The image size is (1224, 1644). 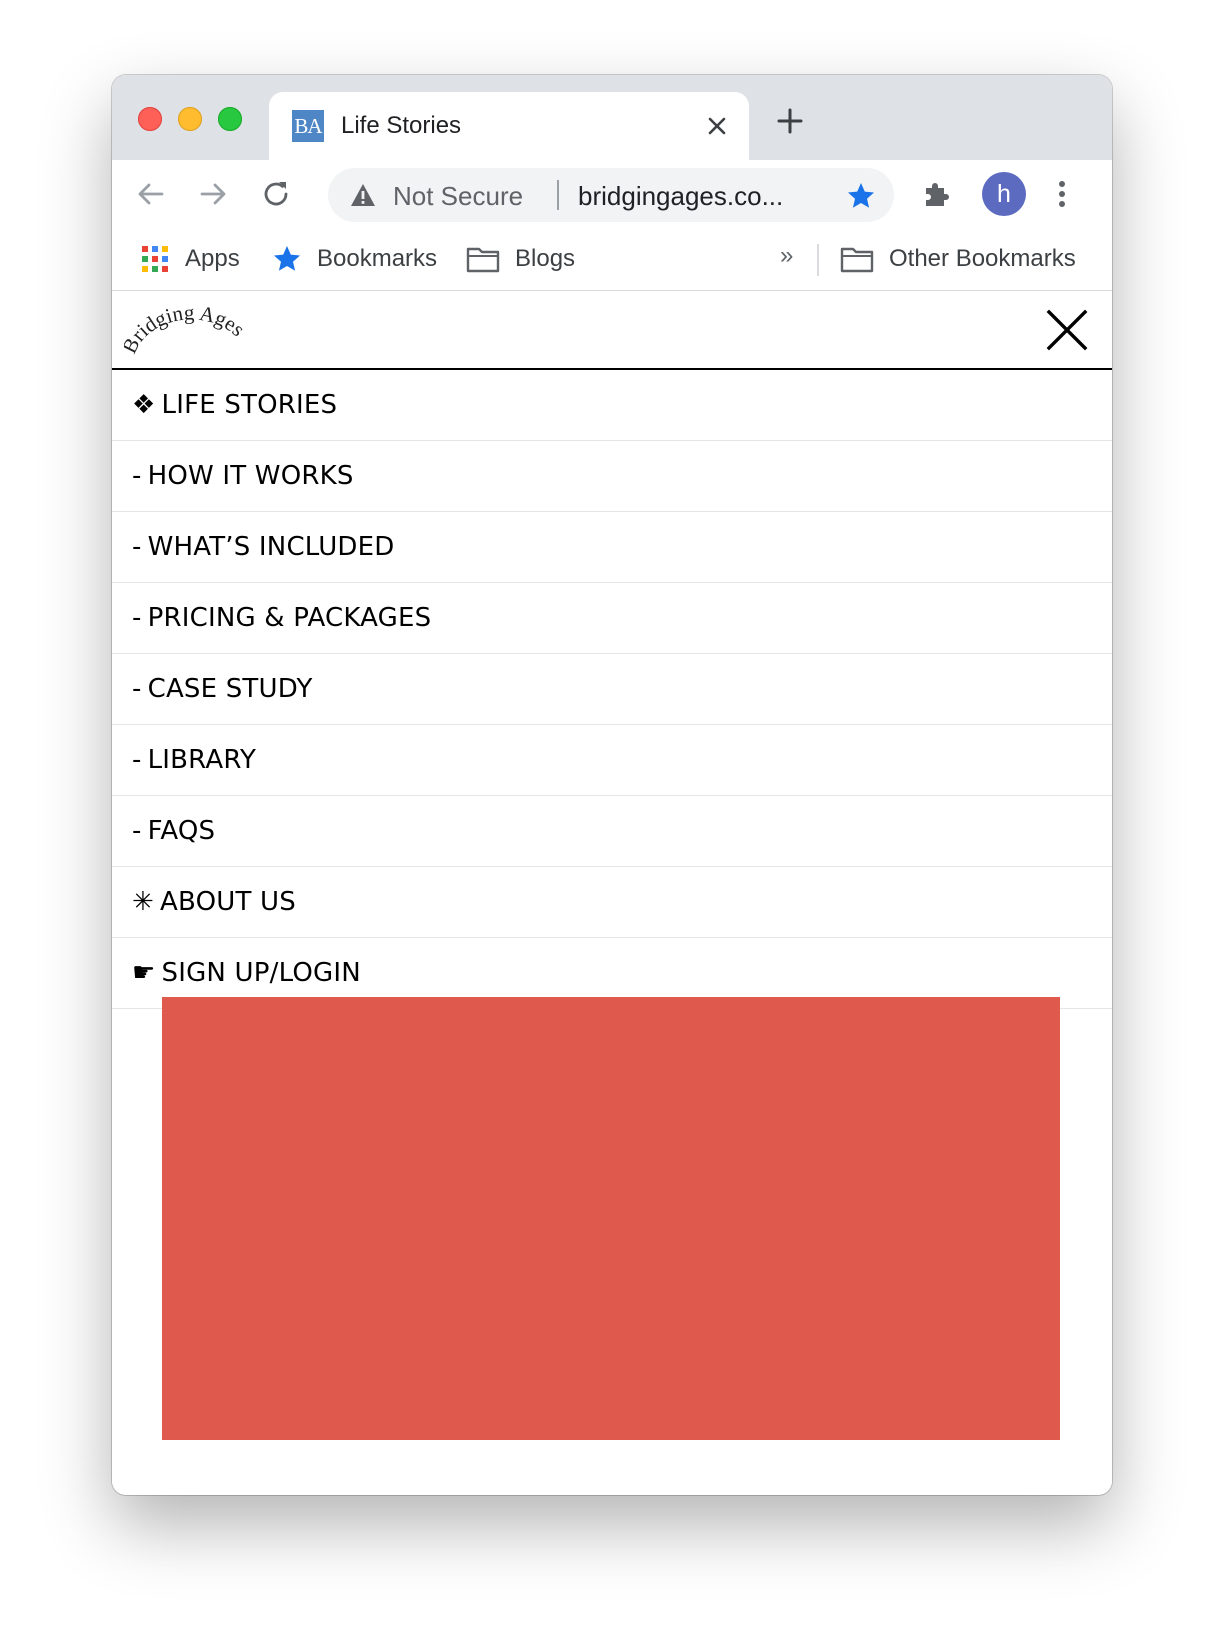 What do you see at coordinates (612, 476) in the screenshot?
I see `menu-item-how-it-works: - HOW IT WORKS` at bounding box center [612, 476].